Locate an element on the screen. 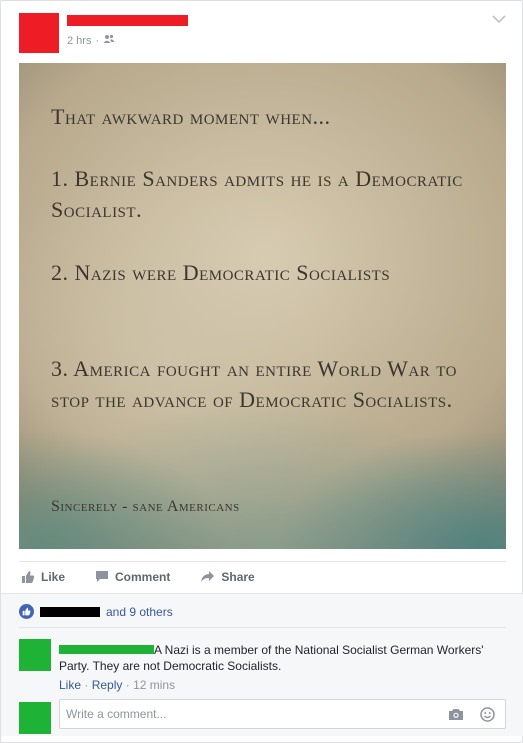 This screenshot has height=743, width=523. like-button: Like is located at coordinates (43, 577).